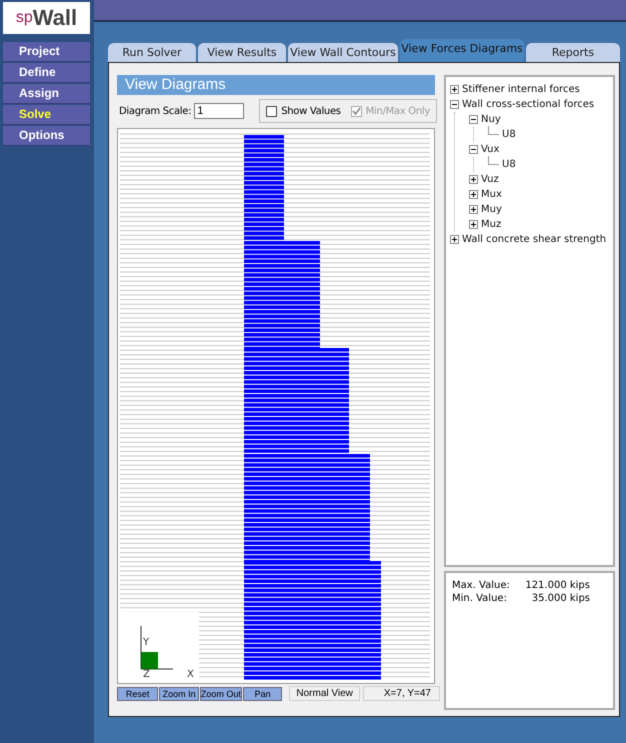  I want to click on value-label: Min. Value:, so click(480, 598).